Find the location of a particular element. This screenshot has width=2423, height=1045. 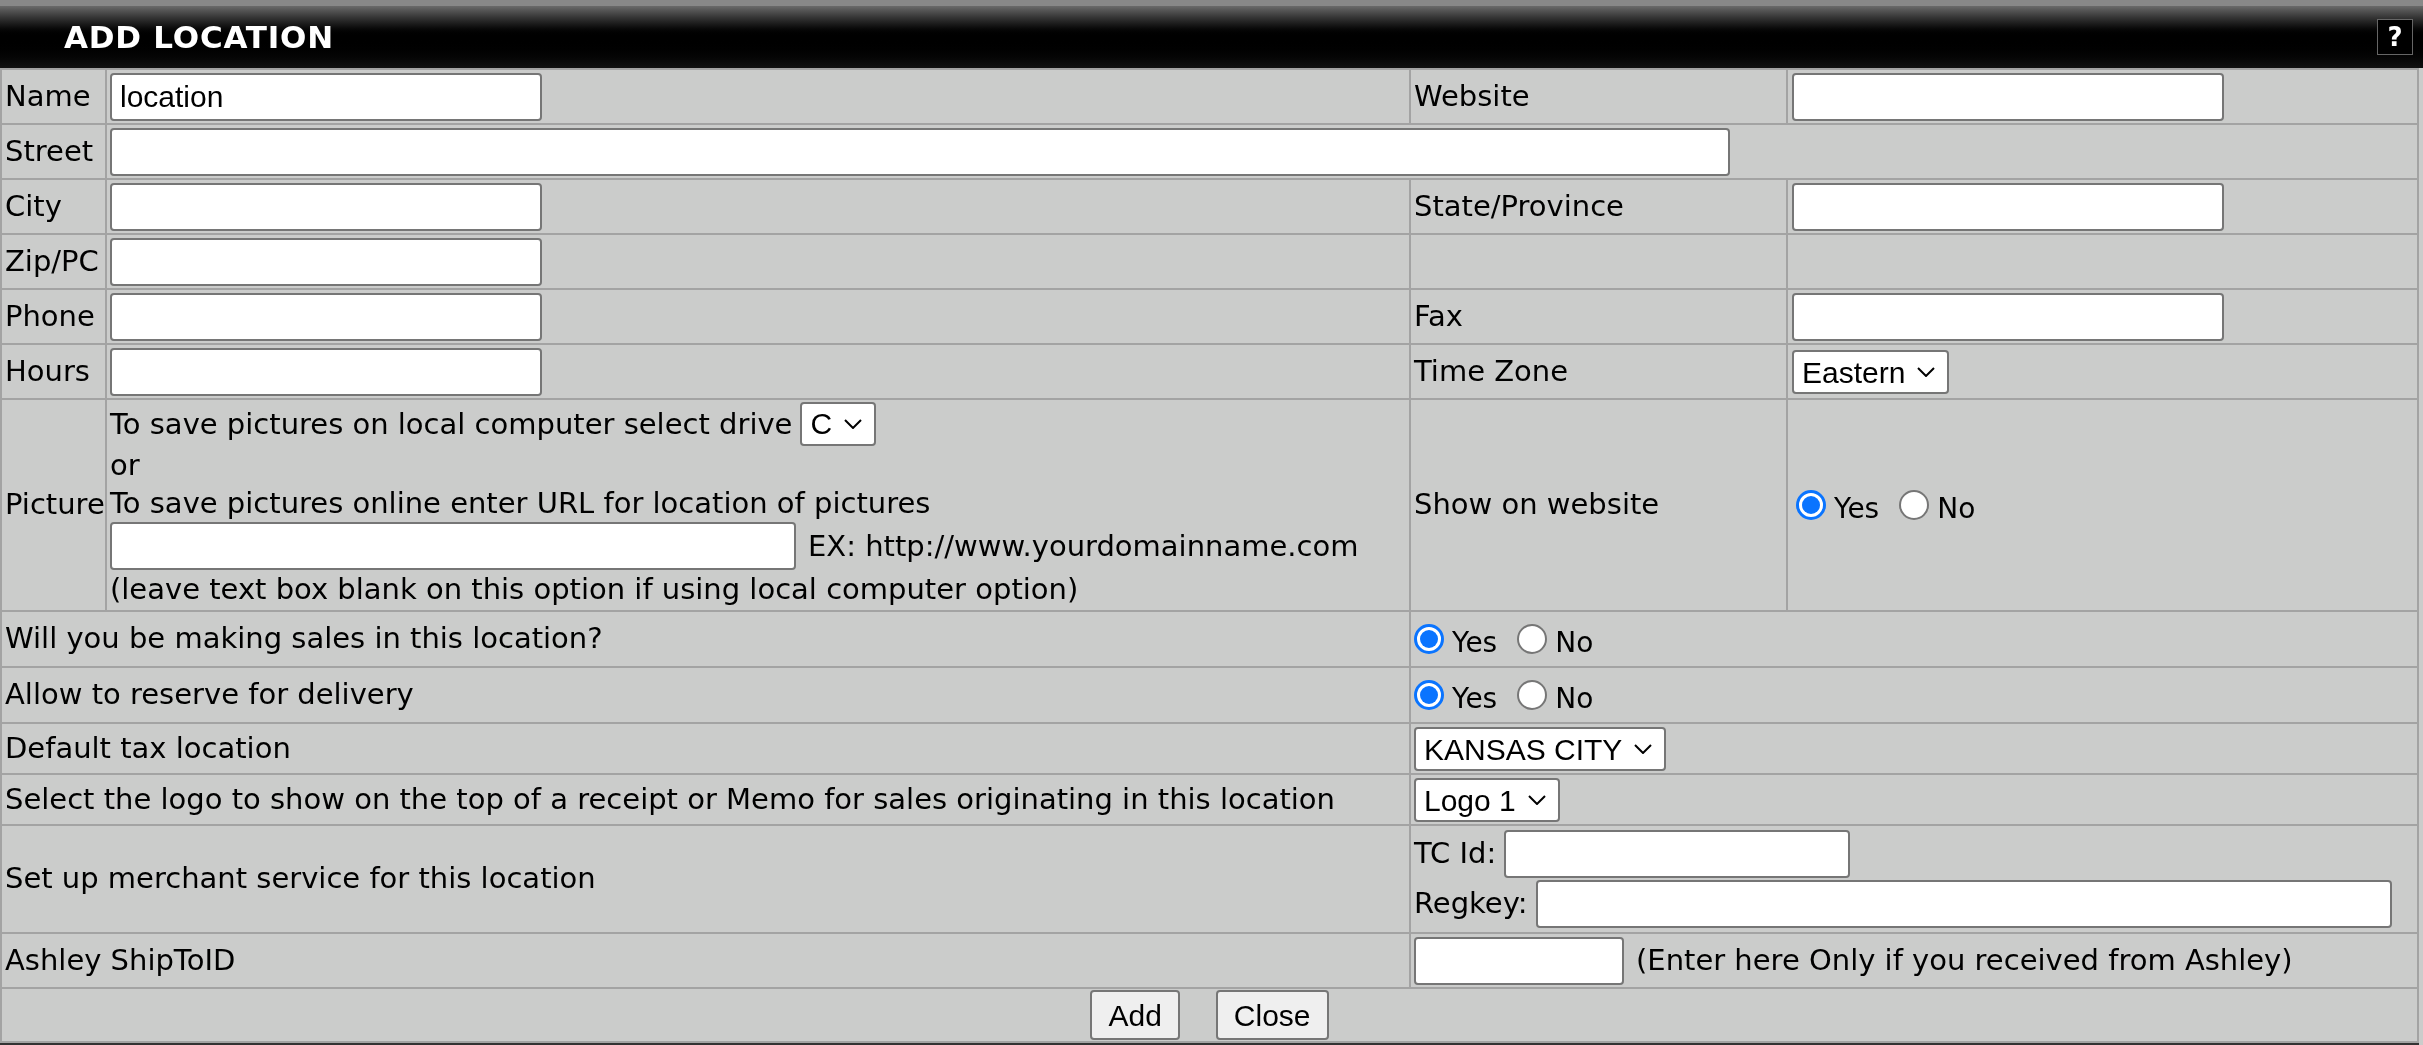

field-label: TC Id: is located at coordinates (1455, 854).